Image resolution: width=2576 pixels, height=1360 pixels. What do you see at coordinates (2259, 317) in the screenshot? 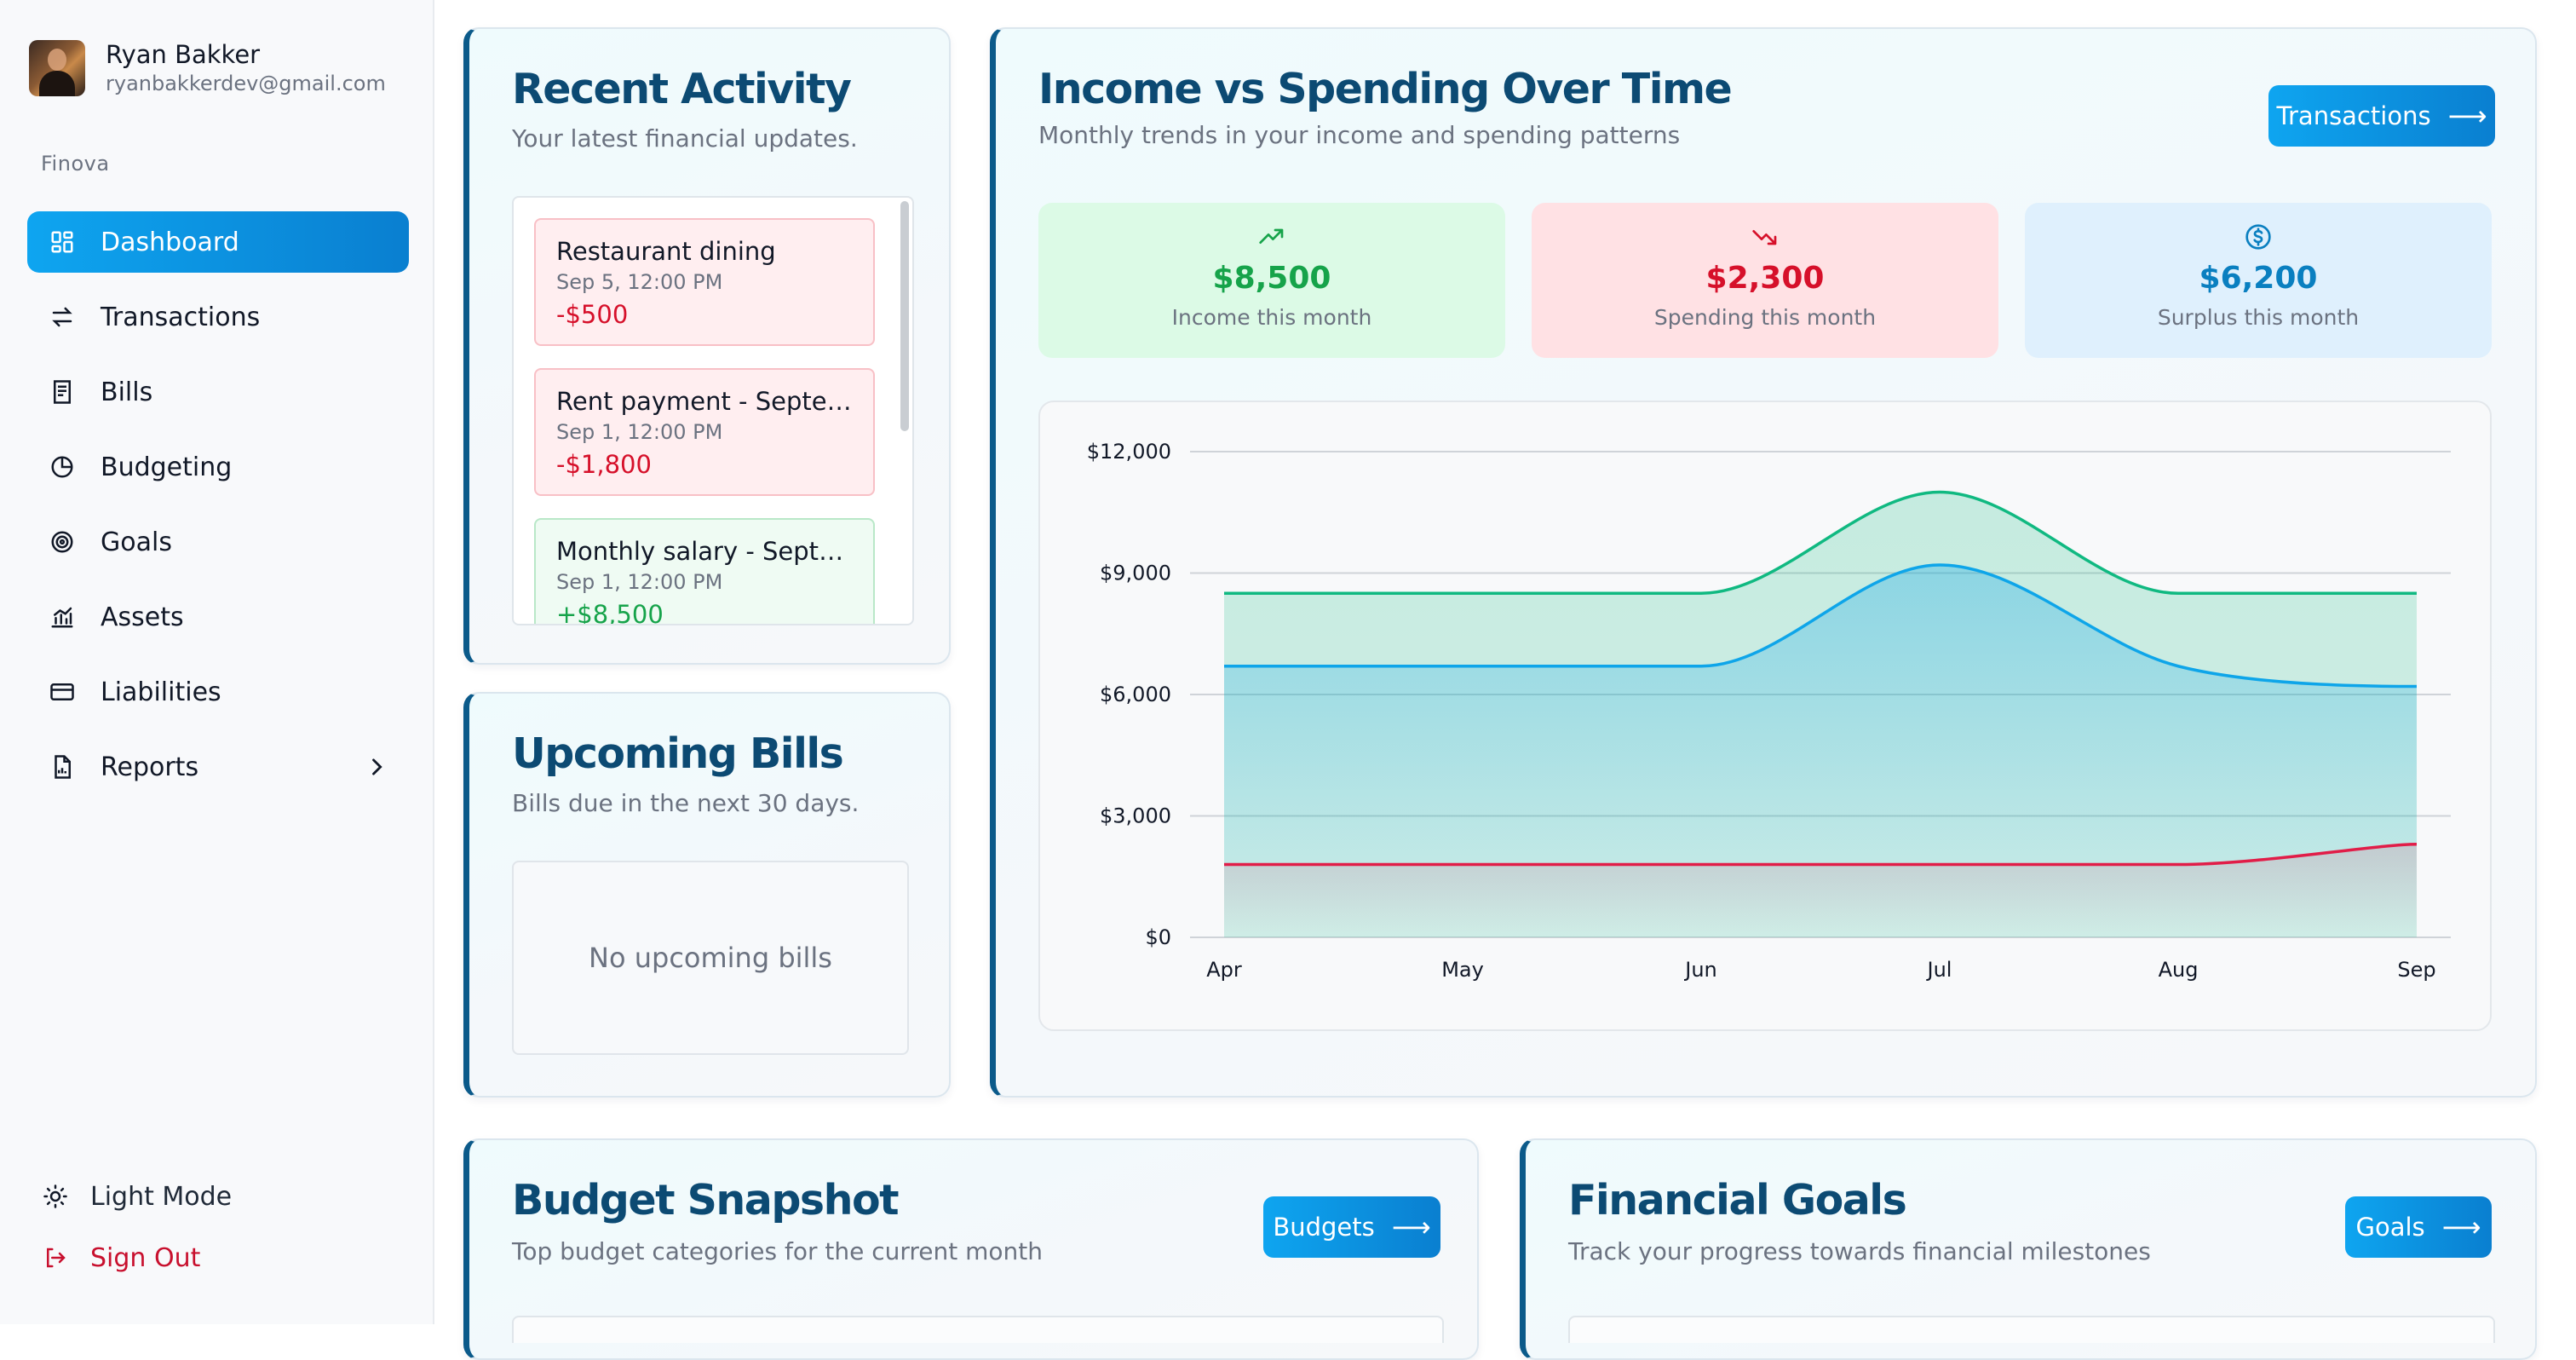
I see `surplus-label: Surplus this month` at bounding box center [2259, 317].